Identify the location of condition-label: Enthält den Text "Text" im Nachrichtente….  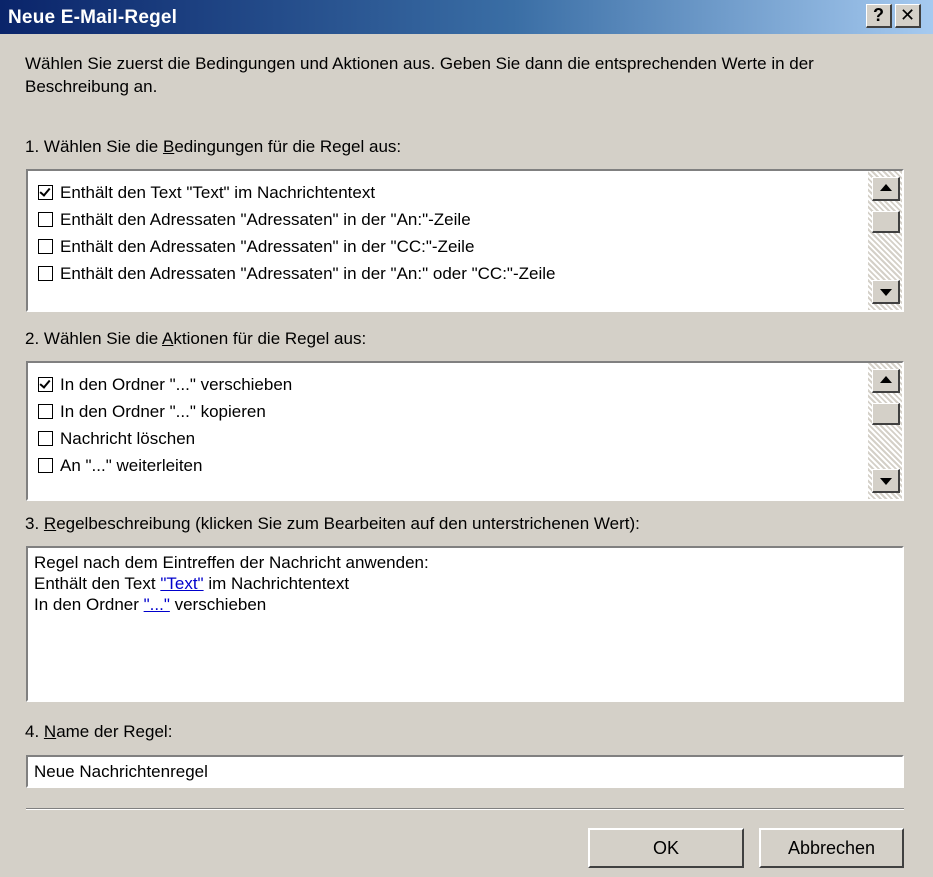
(218, 192).